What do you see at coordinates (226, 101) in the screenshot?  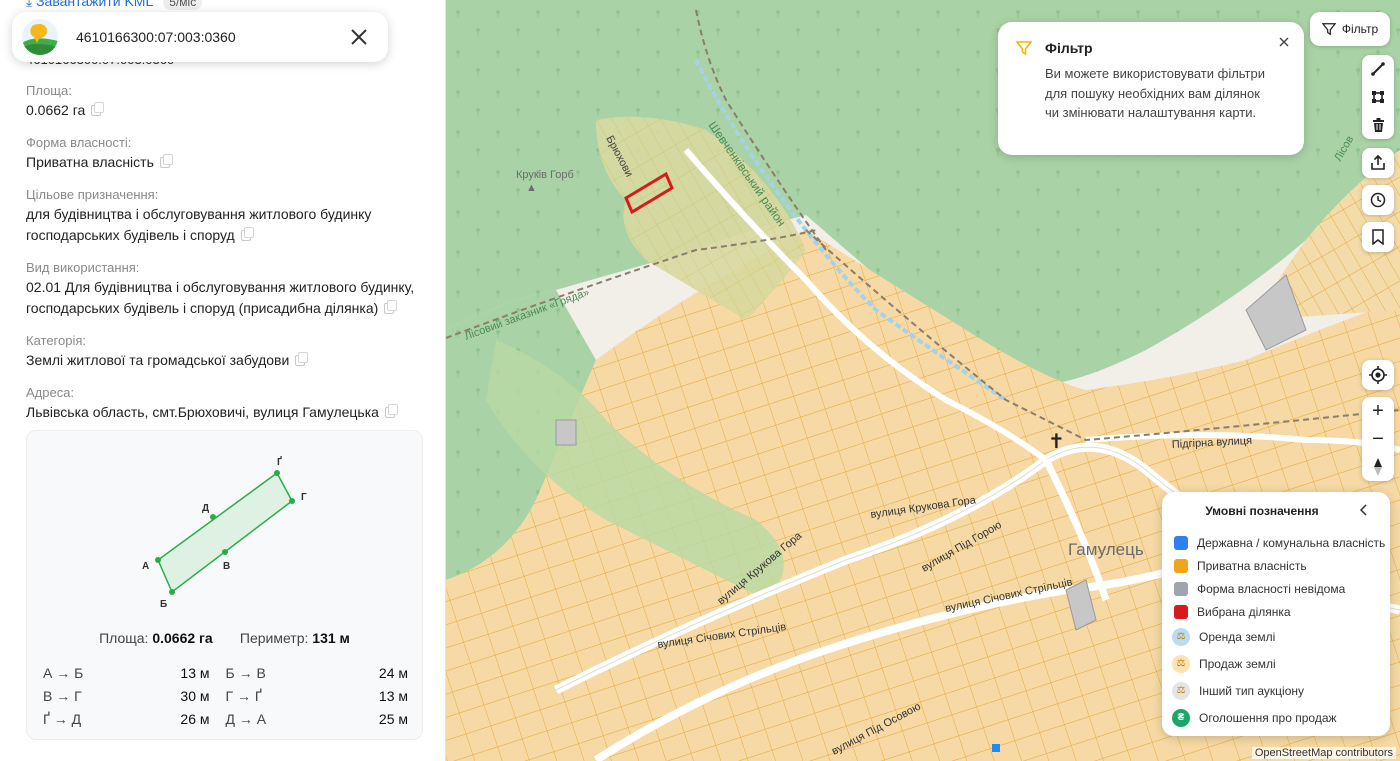 I see `field-area: Площа: 0.0662 га` at bounding box center [226, 101].